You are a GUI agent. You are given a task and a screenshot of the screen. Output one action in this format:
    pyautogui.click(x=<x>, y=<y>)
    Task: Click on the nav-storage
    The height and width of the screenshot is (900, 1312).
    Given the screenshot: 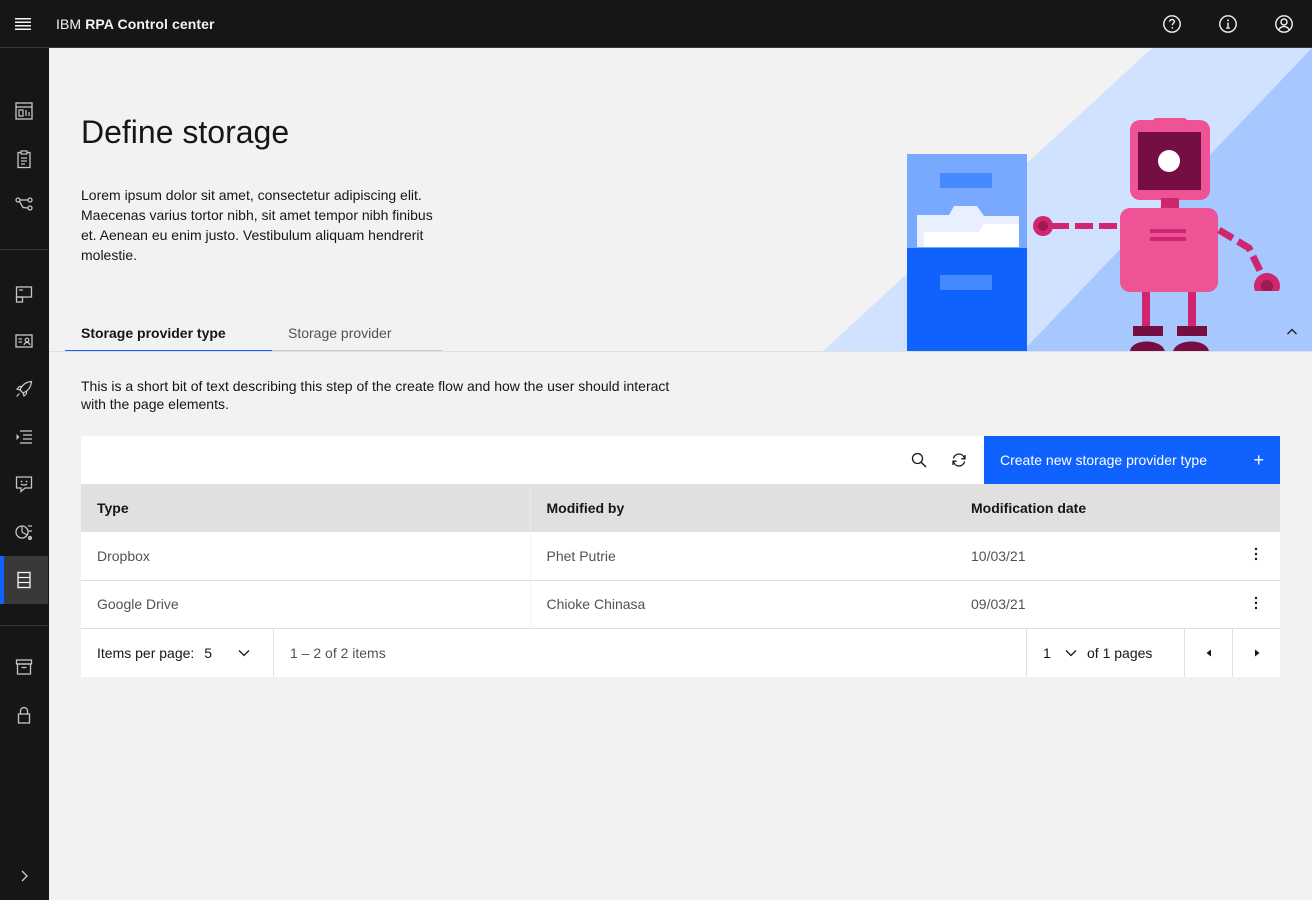 What is the action you would take?
    pyautogui.click(x=24, y=580)
    